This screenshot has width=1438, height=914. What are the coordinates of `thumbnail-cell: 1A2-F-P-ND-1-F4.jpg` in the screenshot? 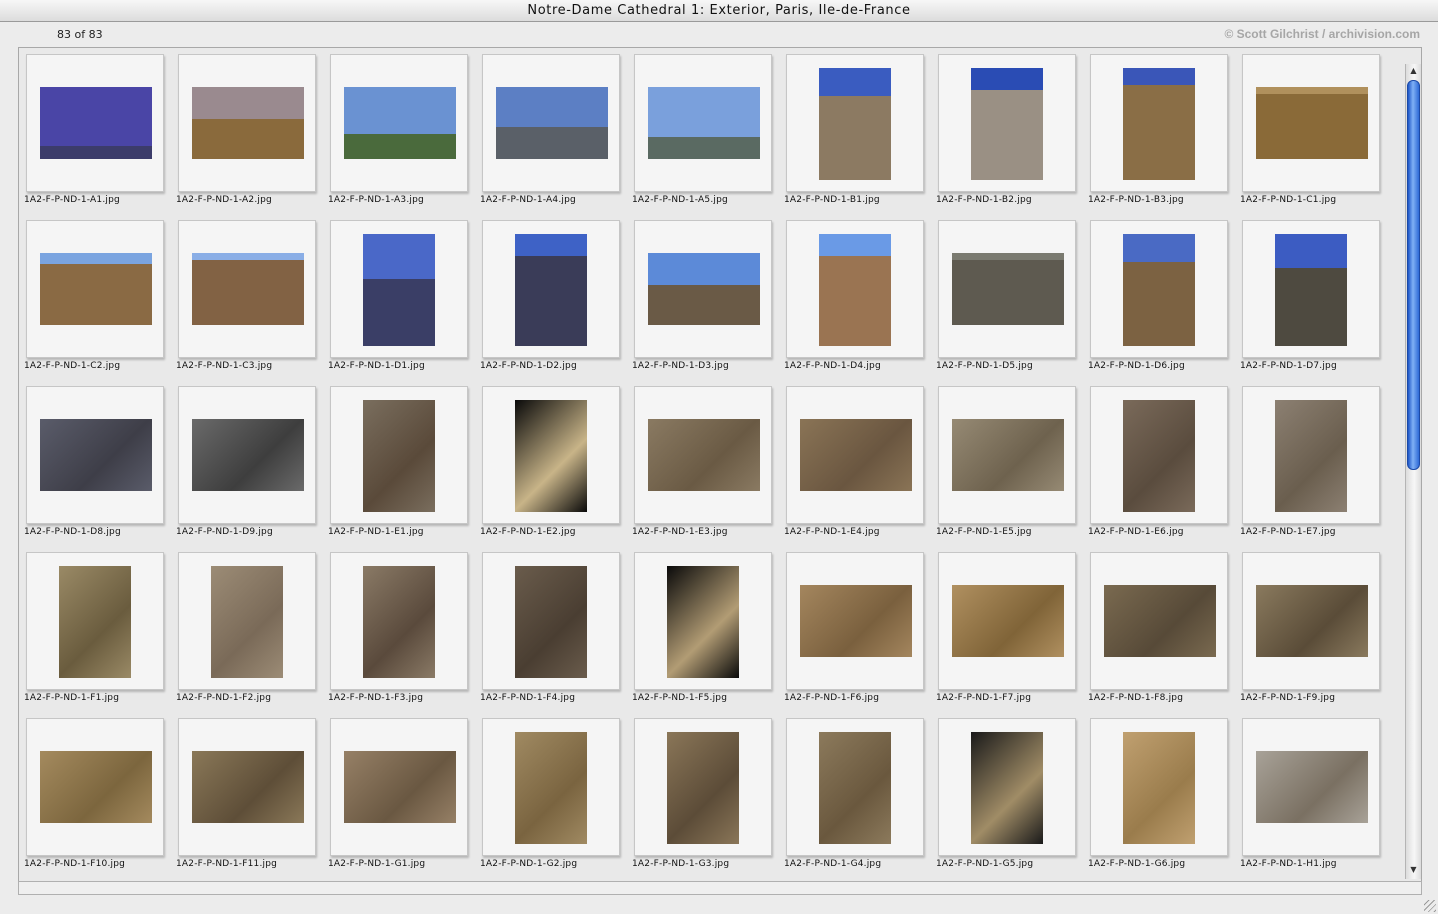 It's located at (556, 635).